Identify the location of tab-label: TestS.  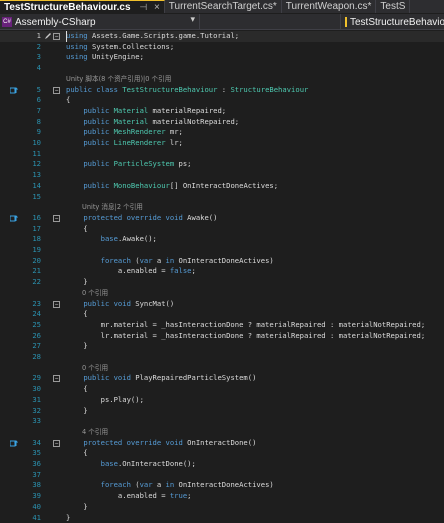
(392, 6).